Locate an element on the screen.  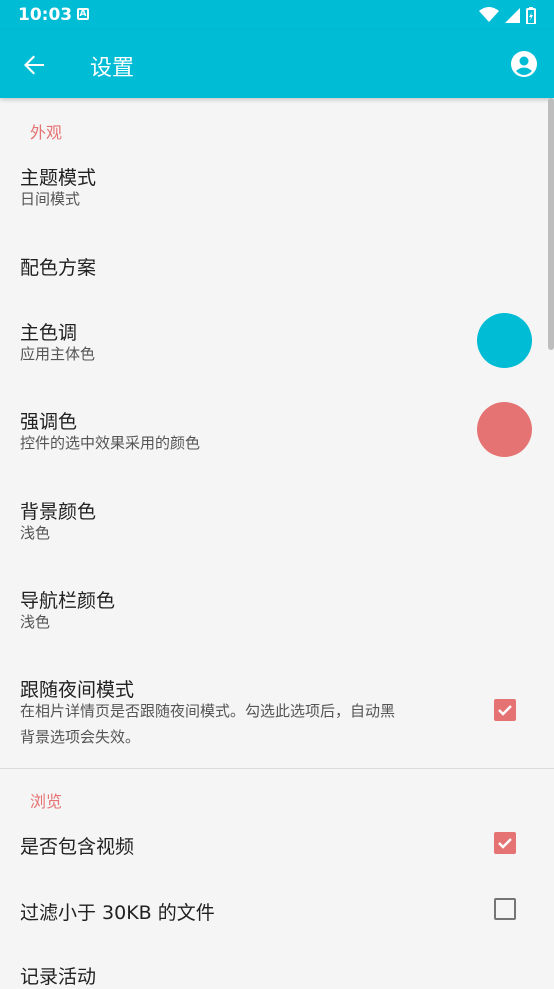
pref-summary: 控件的选中效果采用的颜色 is located at coordinates (110, 443).